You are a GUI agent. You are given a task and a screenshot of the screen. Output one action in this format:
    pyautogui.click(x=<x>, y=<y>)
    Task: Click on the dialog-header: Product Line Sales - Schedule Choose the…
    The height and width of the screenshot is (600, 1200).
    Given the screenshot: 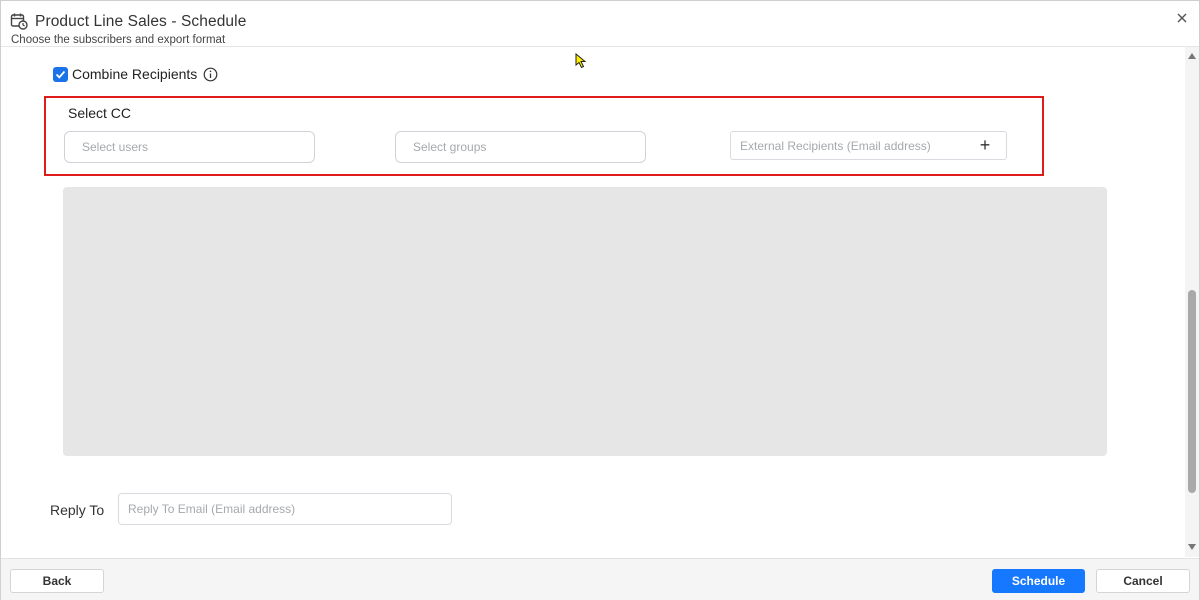 What is the action you would take?
    pyautogui.click(x=600, y=24)
    